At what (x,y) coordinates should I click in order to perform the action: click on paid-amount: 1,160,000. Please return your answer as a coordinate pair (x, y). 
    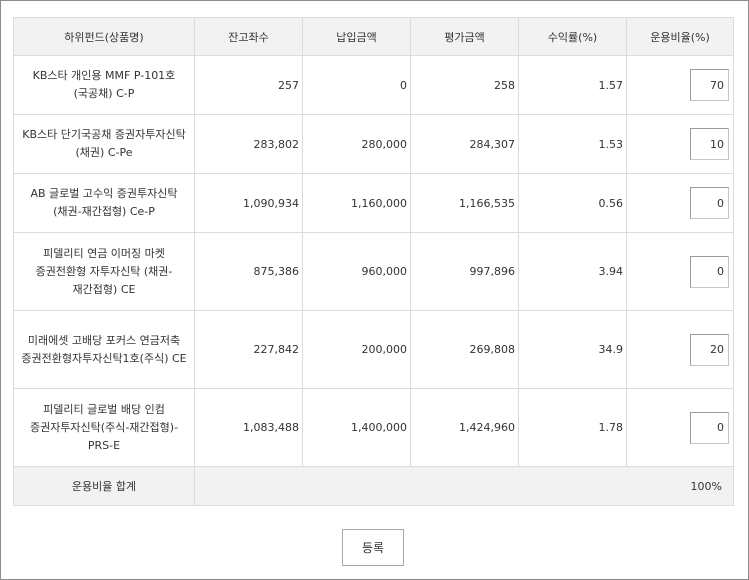
    Looking at the image, I should click on (356, 203).